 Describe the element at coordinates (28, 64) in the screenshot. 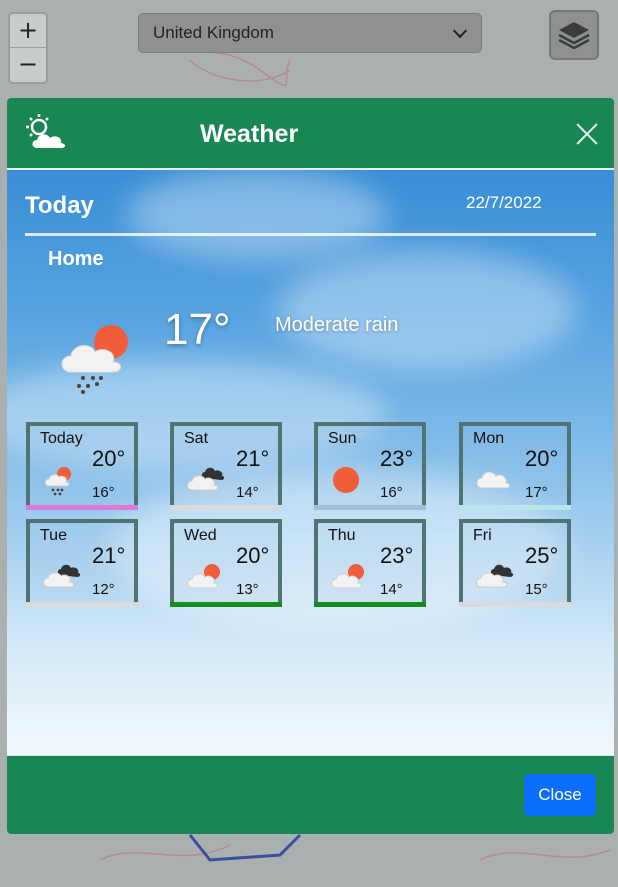

I see `zoom-out-button: −` at that location.